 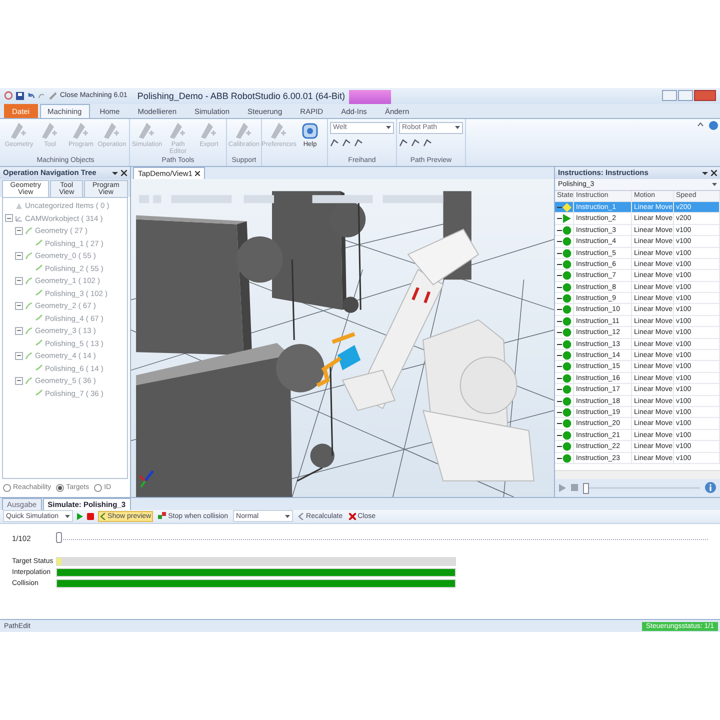 What do you see at coordinates (586, 488) in the screenshot?
I see `progress-slider` at bounding box center [586, 488].